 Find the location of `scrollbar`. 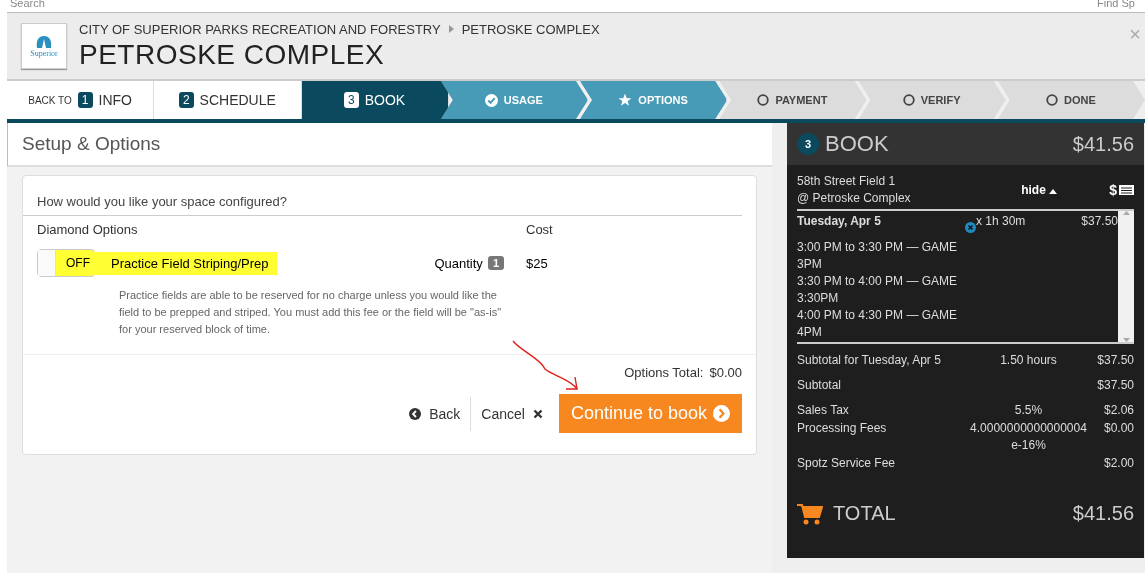

scrollbar is located at coordinates (1126, 276).